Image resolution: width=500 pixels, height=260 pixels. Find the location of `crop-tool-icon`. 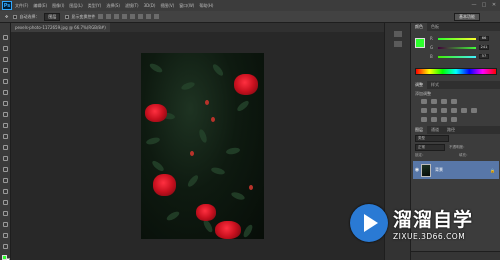

crop-tool-icon is located at coordinates (5, 81).